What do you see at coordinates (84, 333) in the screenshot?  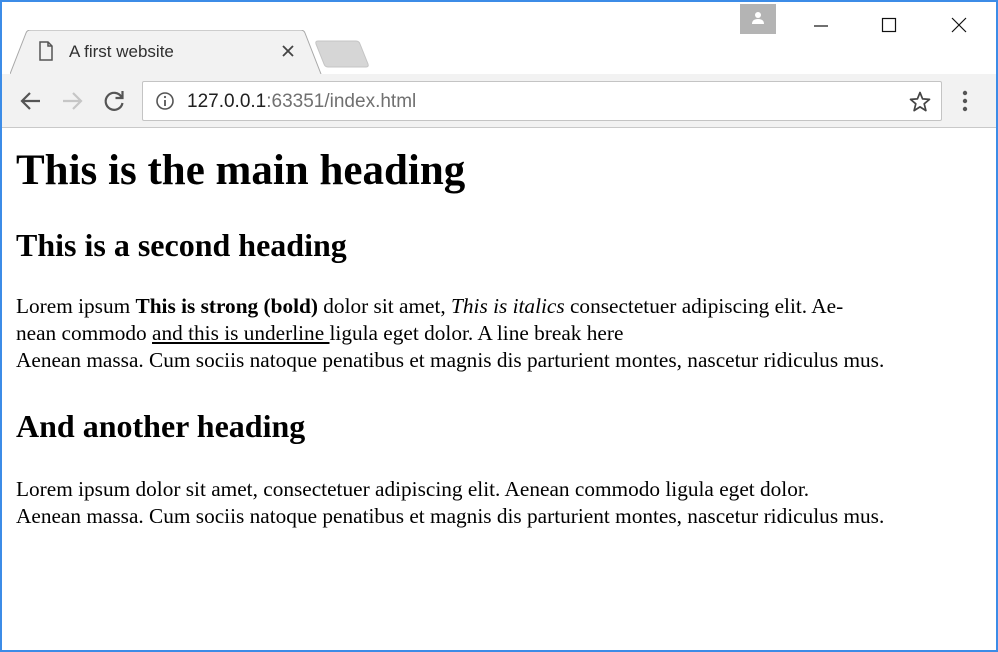 I see `paragraph-one-text: nean commodo` at bounding box center [84, 333].